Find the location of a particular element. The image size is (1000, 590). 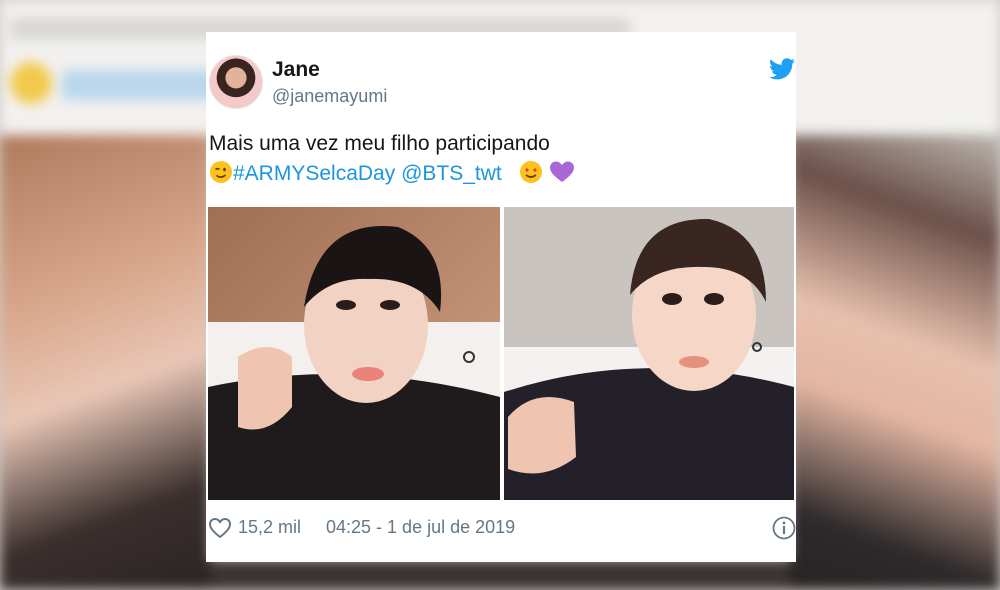

author-handle: @janemayumi is located at coordinates (329, 96).